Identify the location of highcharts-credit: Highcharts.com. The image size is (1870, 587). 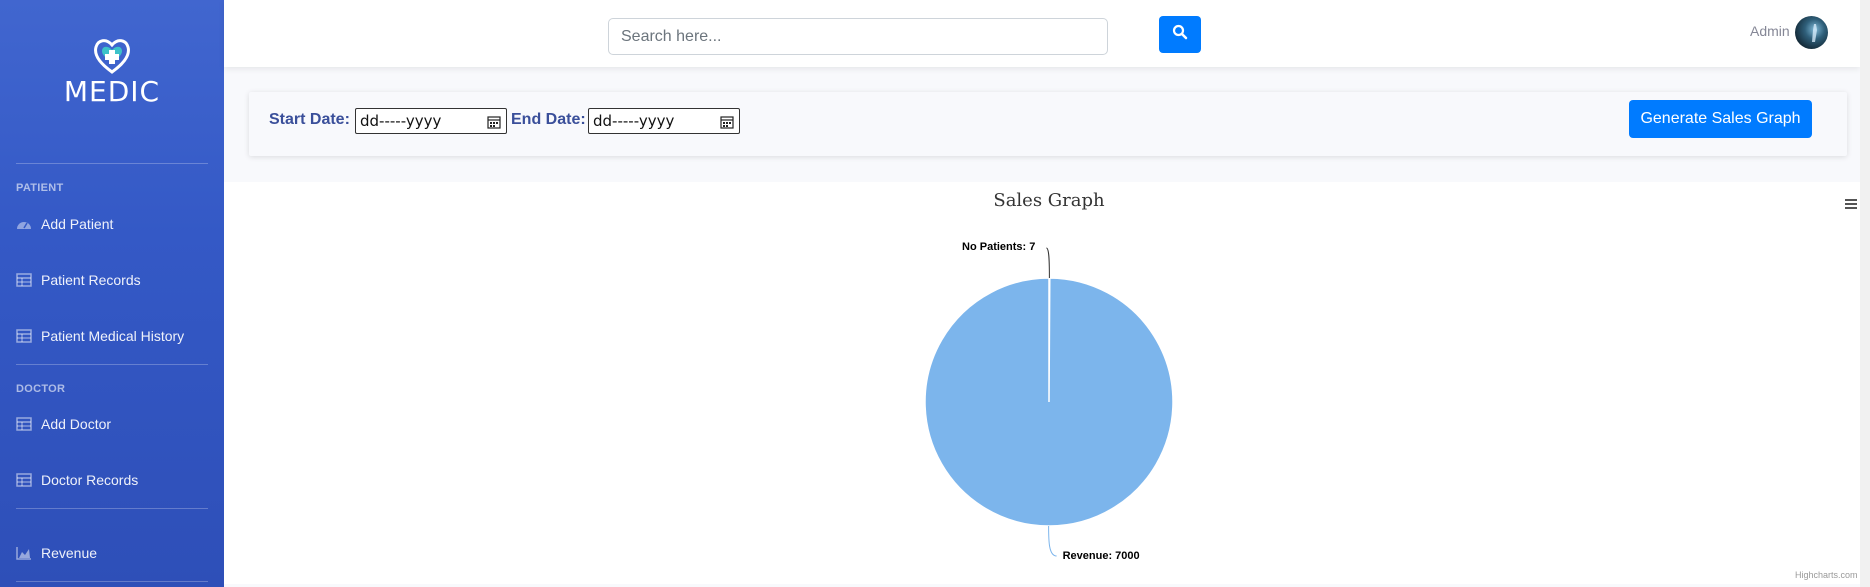
(1826, 575).